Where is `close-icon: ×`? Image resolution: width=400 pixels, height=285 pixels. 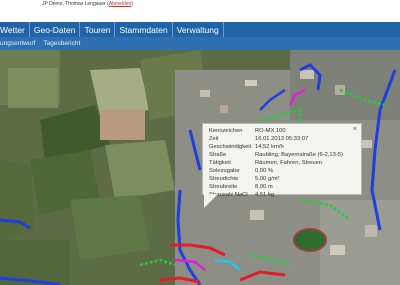
close-icon: × is located at coordinates (355, 129).